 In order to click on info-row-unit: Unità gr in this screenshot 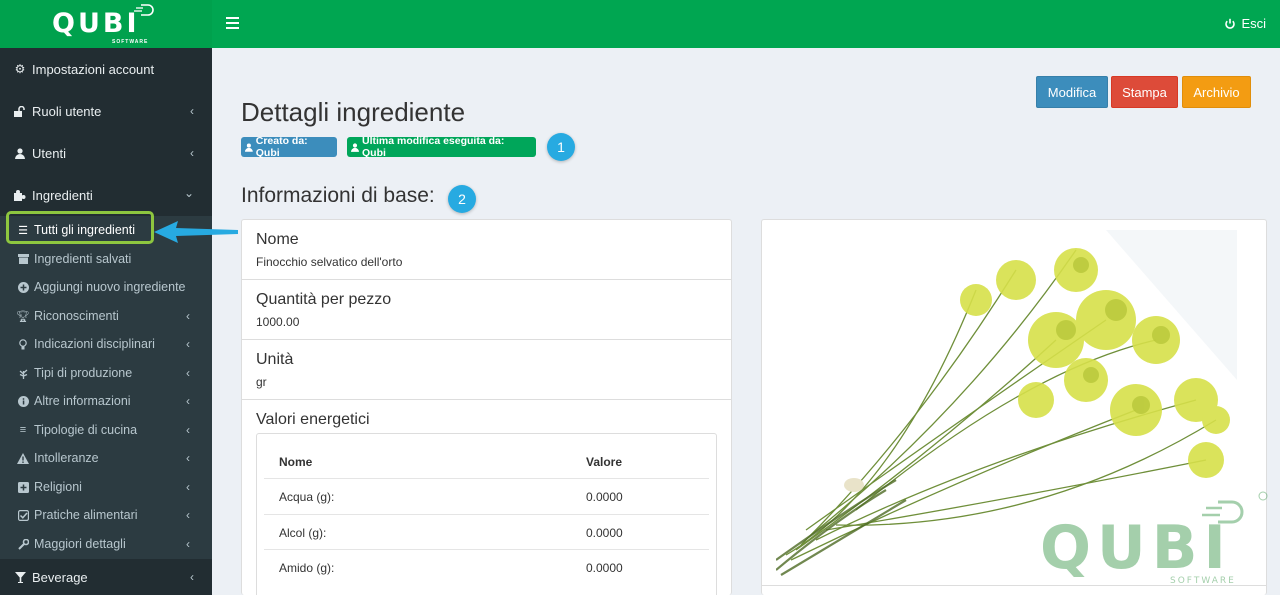, I will do `click(486, 370)`.